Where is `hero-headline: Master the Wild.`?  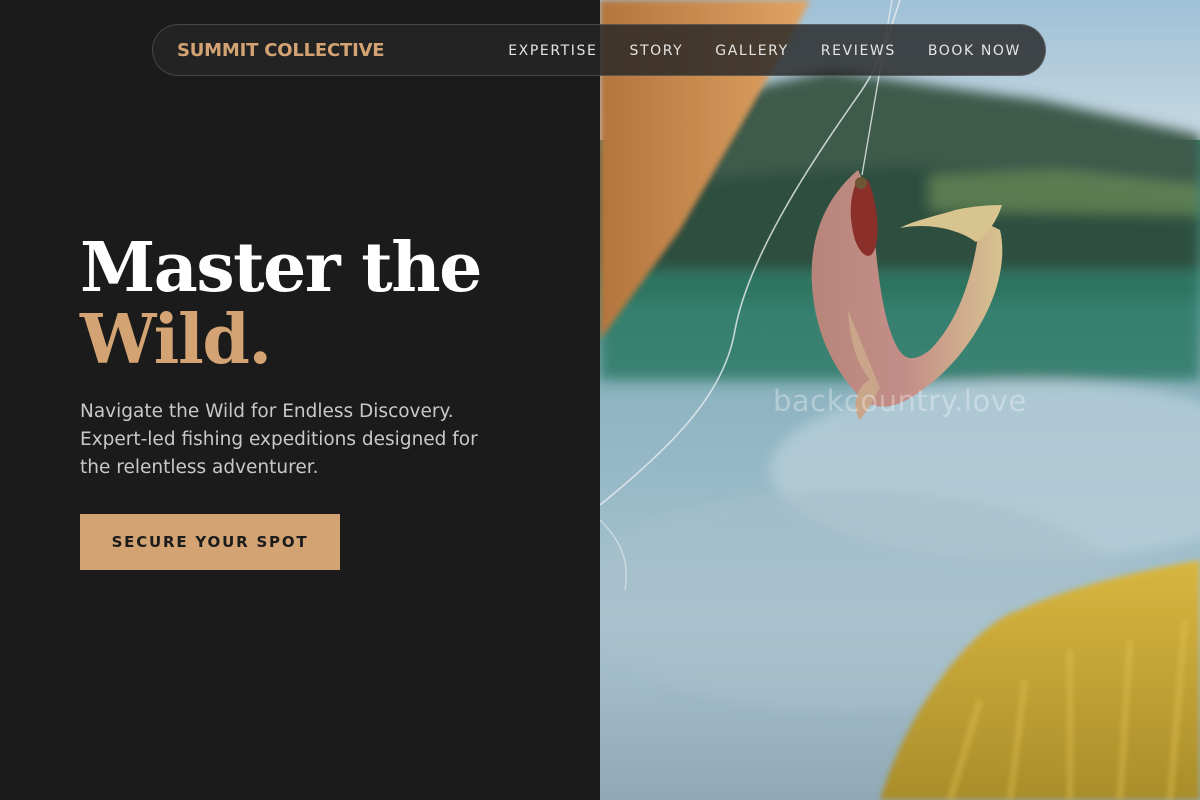 hero-headline: Master the Wild. is located at coordinates (281, 304).